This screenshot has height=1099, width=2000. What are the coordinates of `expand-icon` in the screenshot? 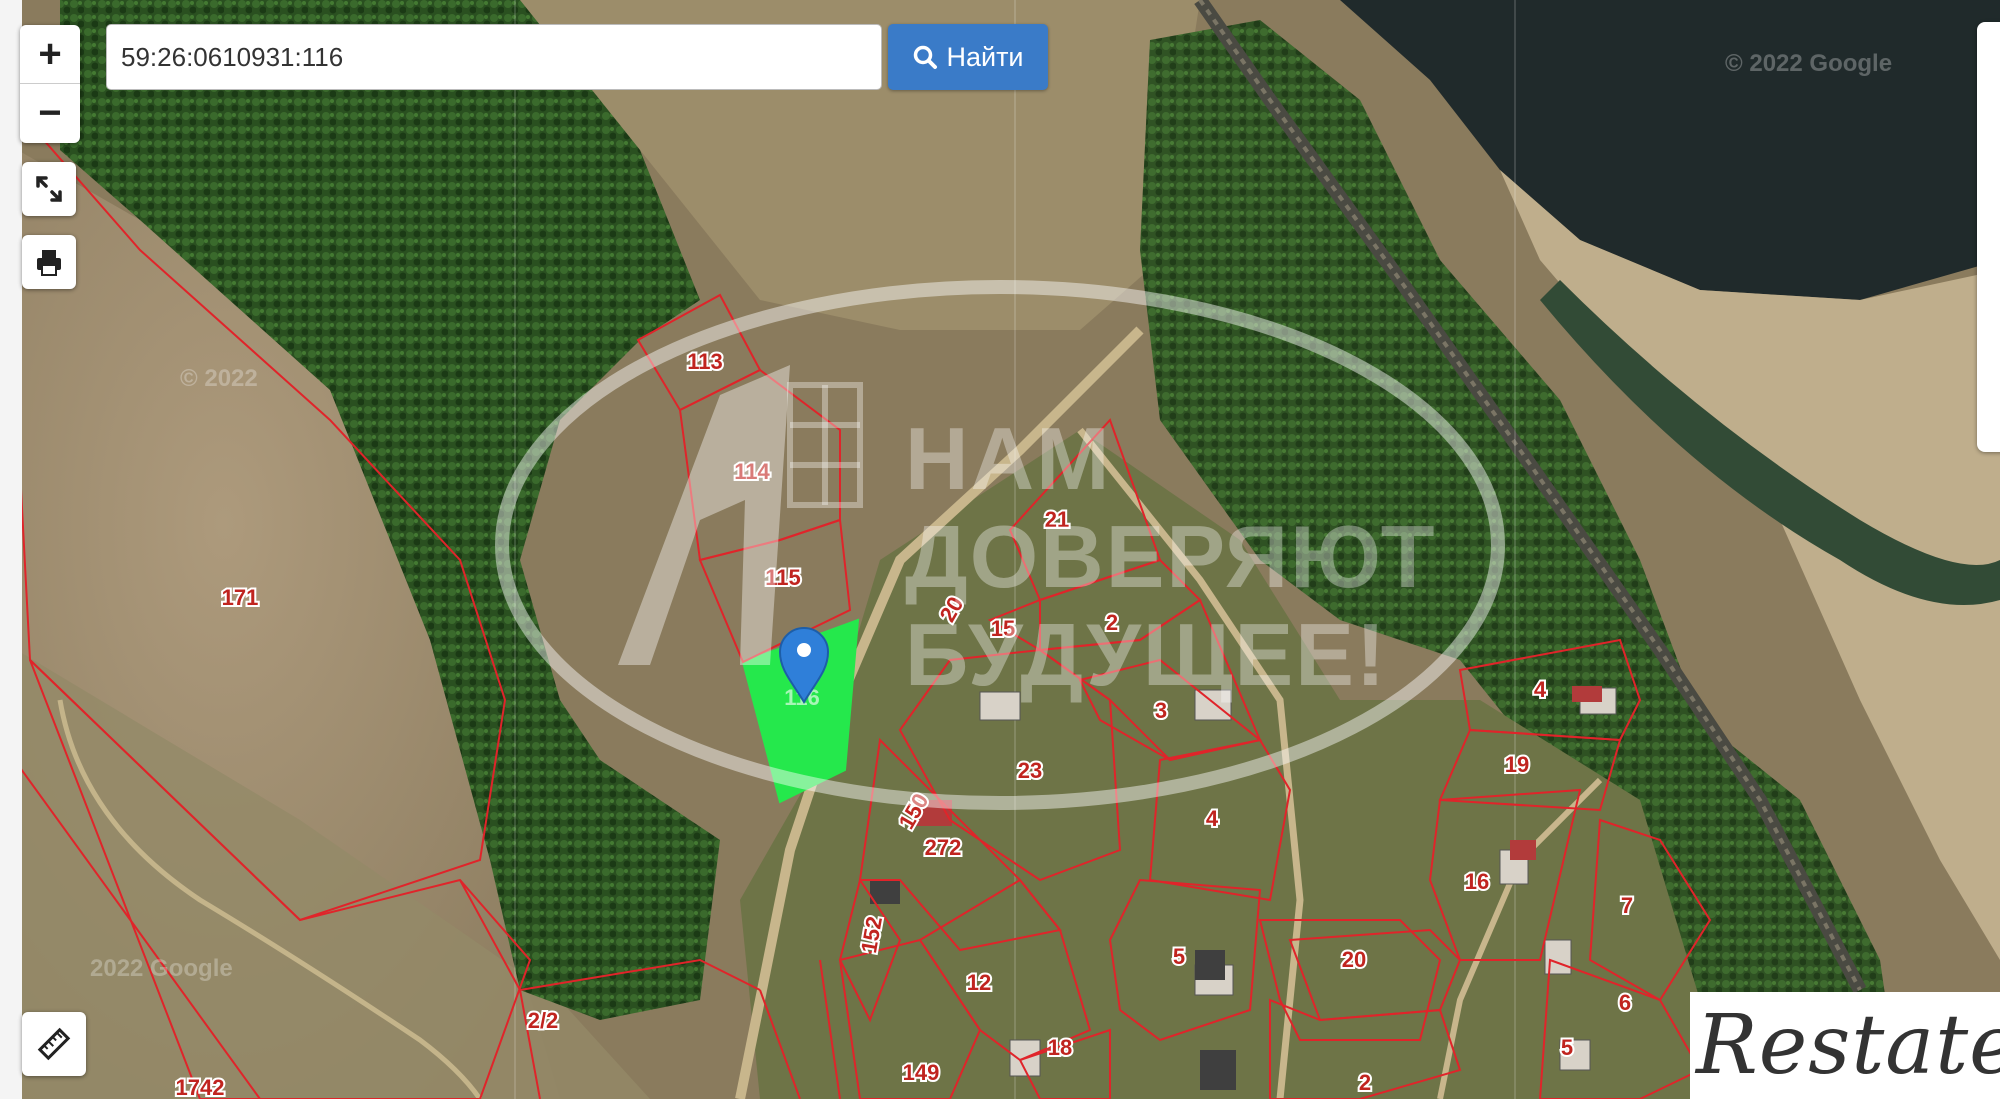 It's located at (49, 189).